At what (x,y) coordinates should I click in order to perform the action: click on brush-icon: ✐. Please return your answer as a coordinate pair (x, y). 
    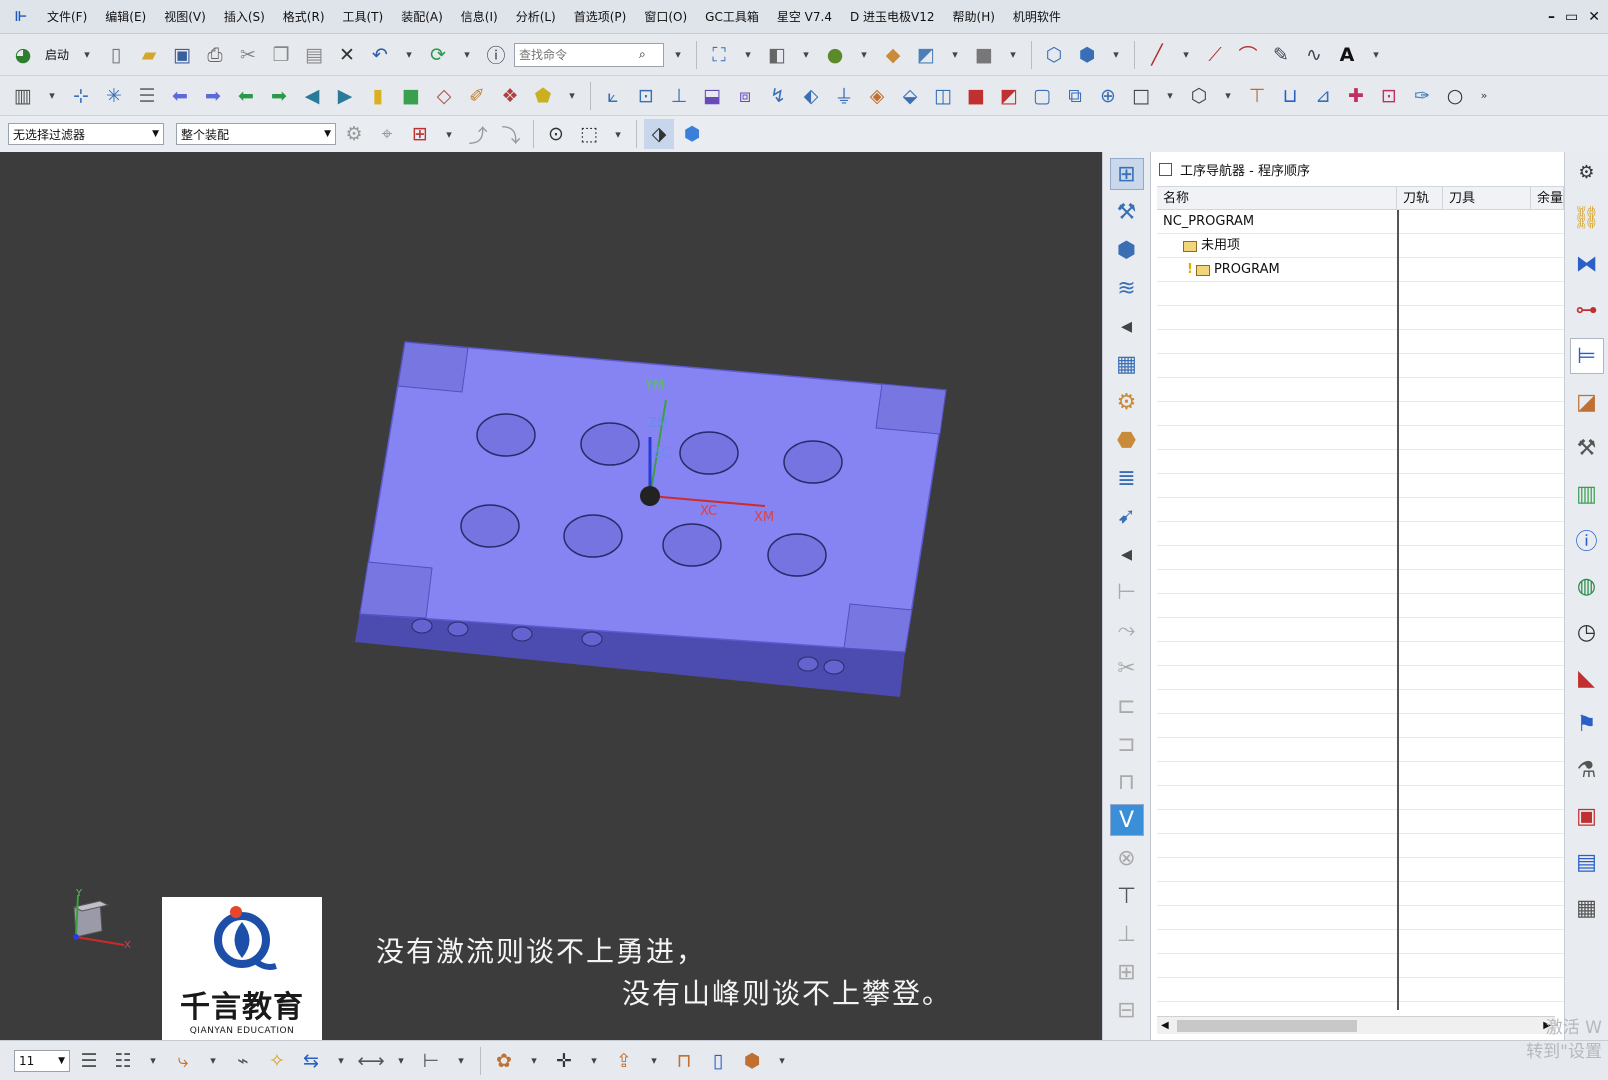
    Looking at the image, I should click on (477, 96).